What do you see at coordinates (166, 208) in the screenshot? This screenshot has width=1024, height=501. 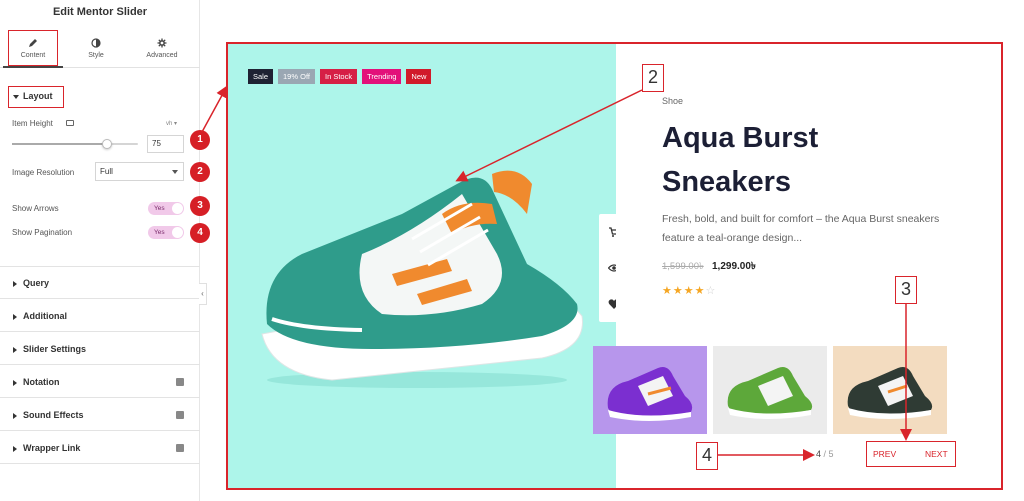 I see `show-arrows-toggle: Yes` at bounding box center [166, 208].